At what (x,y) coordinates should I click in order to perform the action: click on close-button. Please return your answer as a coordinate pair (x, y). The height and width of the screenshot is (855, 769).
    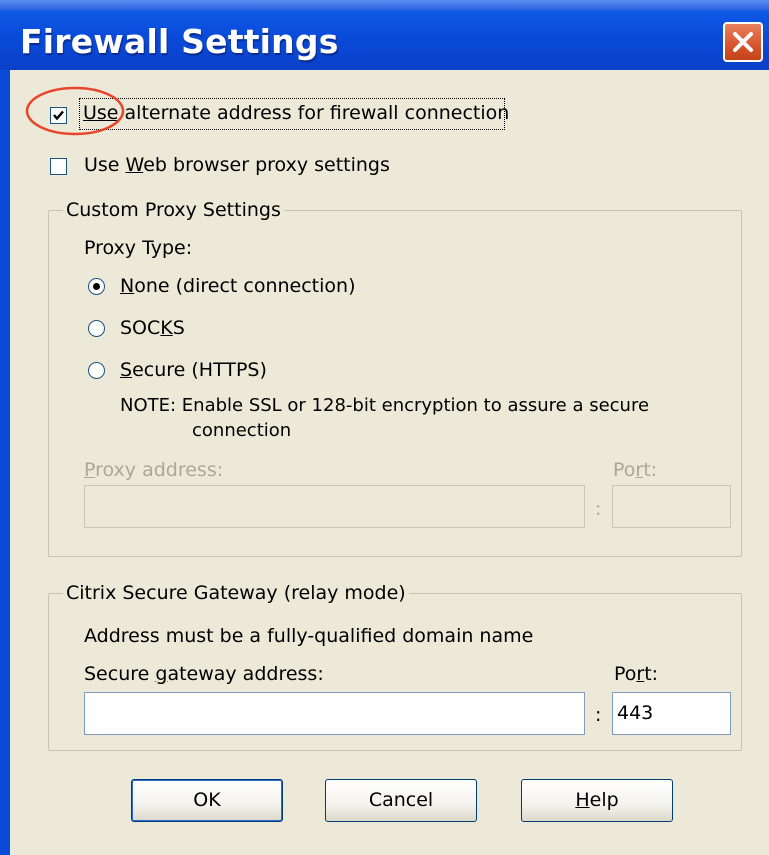
    Looking at the image, I should click on (743, 42).